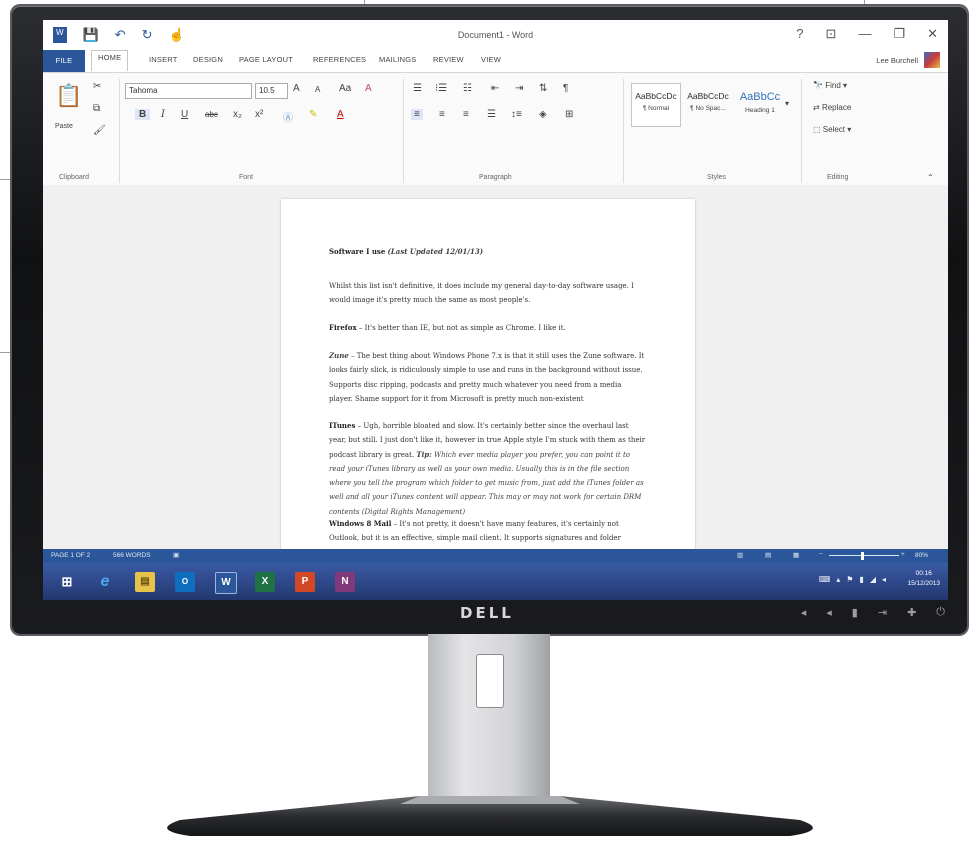  Describe the element at coordinates (110, 60) in the screenshot. I see `tab-home: HOME` at that location.